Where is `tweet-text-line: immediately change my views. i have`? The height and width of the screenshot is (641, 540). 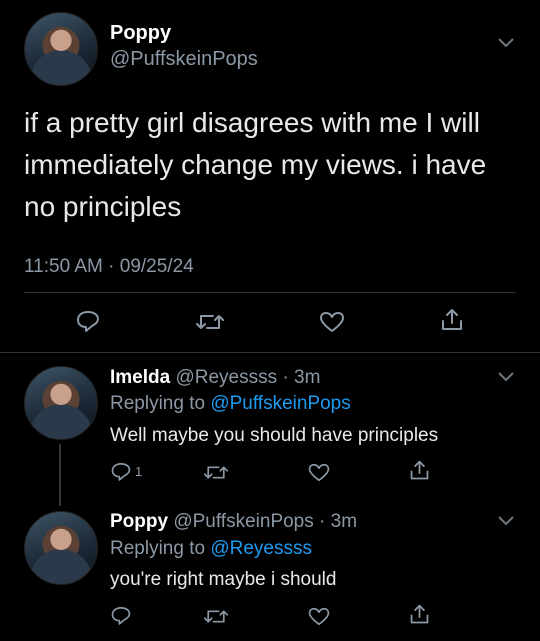 tweet-text-line: immediately change my views. i have is located at coordinates (255, 164).